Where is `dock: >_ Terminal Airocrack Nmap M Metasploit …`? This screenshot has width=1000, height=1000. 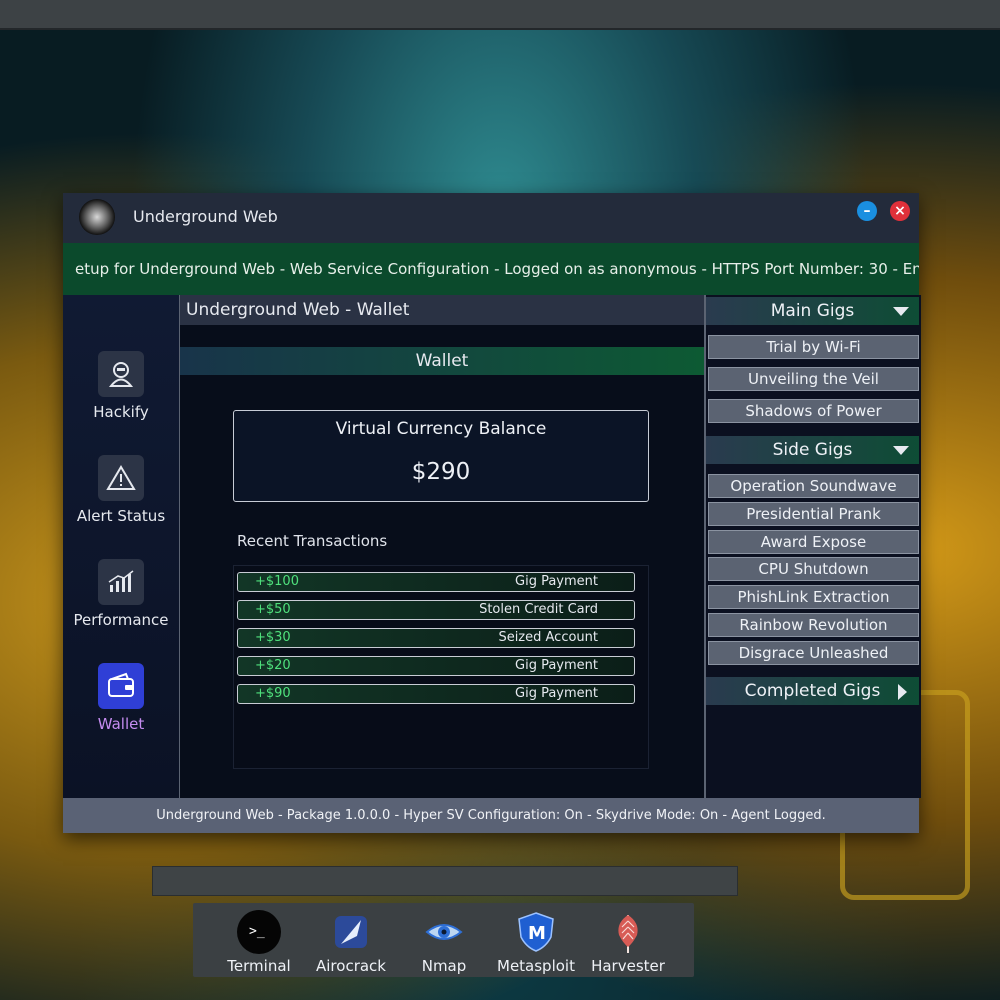
dock: >_ Terminal Airocrack Nmap M Metasploit … is located at coordinates (443, 940).